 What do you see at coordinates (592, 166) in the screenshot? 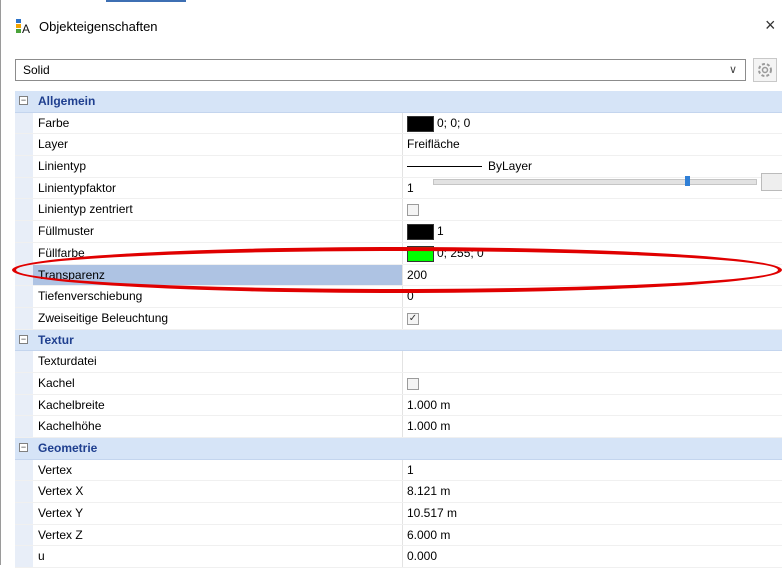
I see `property-value-cell: ByLayer` at bounding box center [592, 166].